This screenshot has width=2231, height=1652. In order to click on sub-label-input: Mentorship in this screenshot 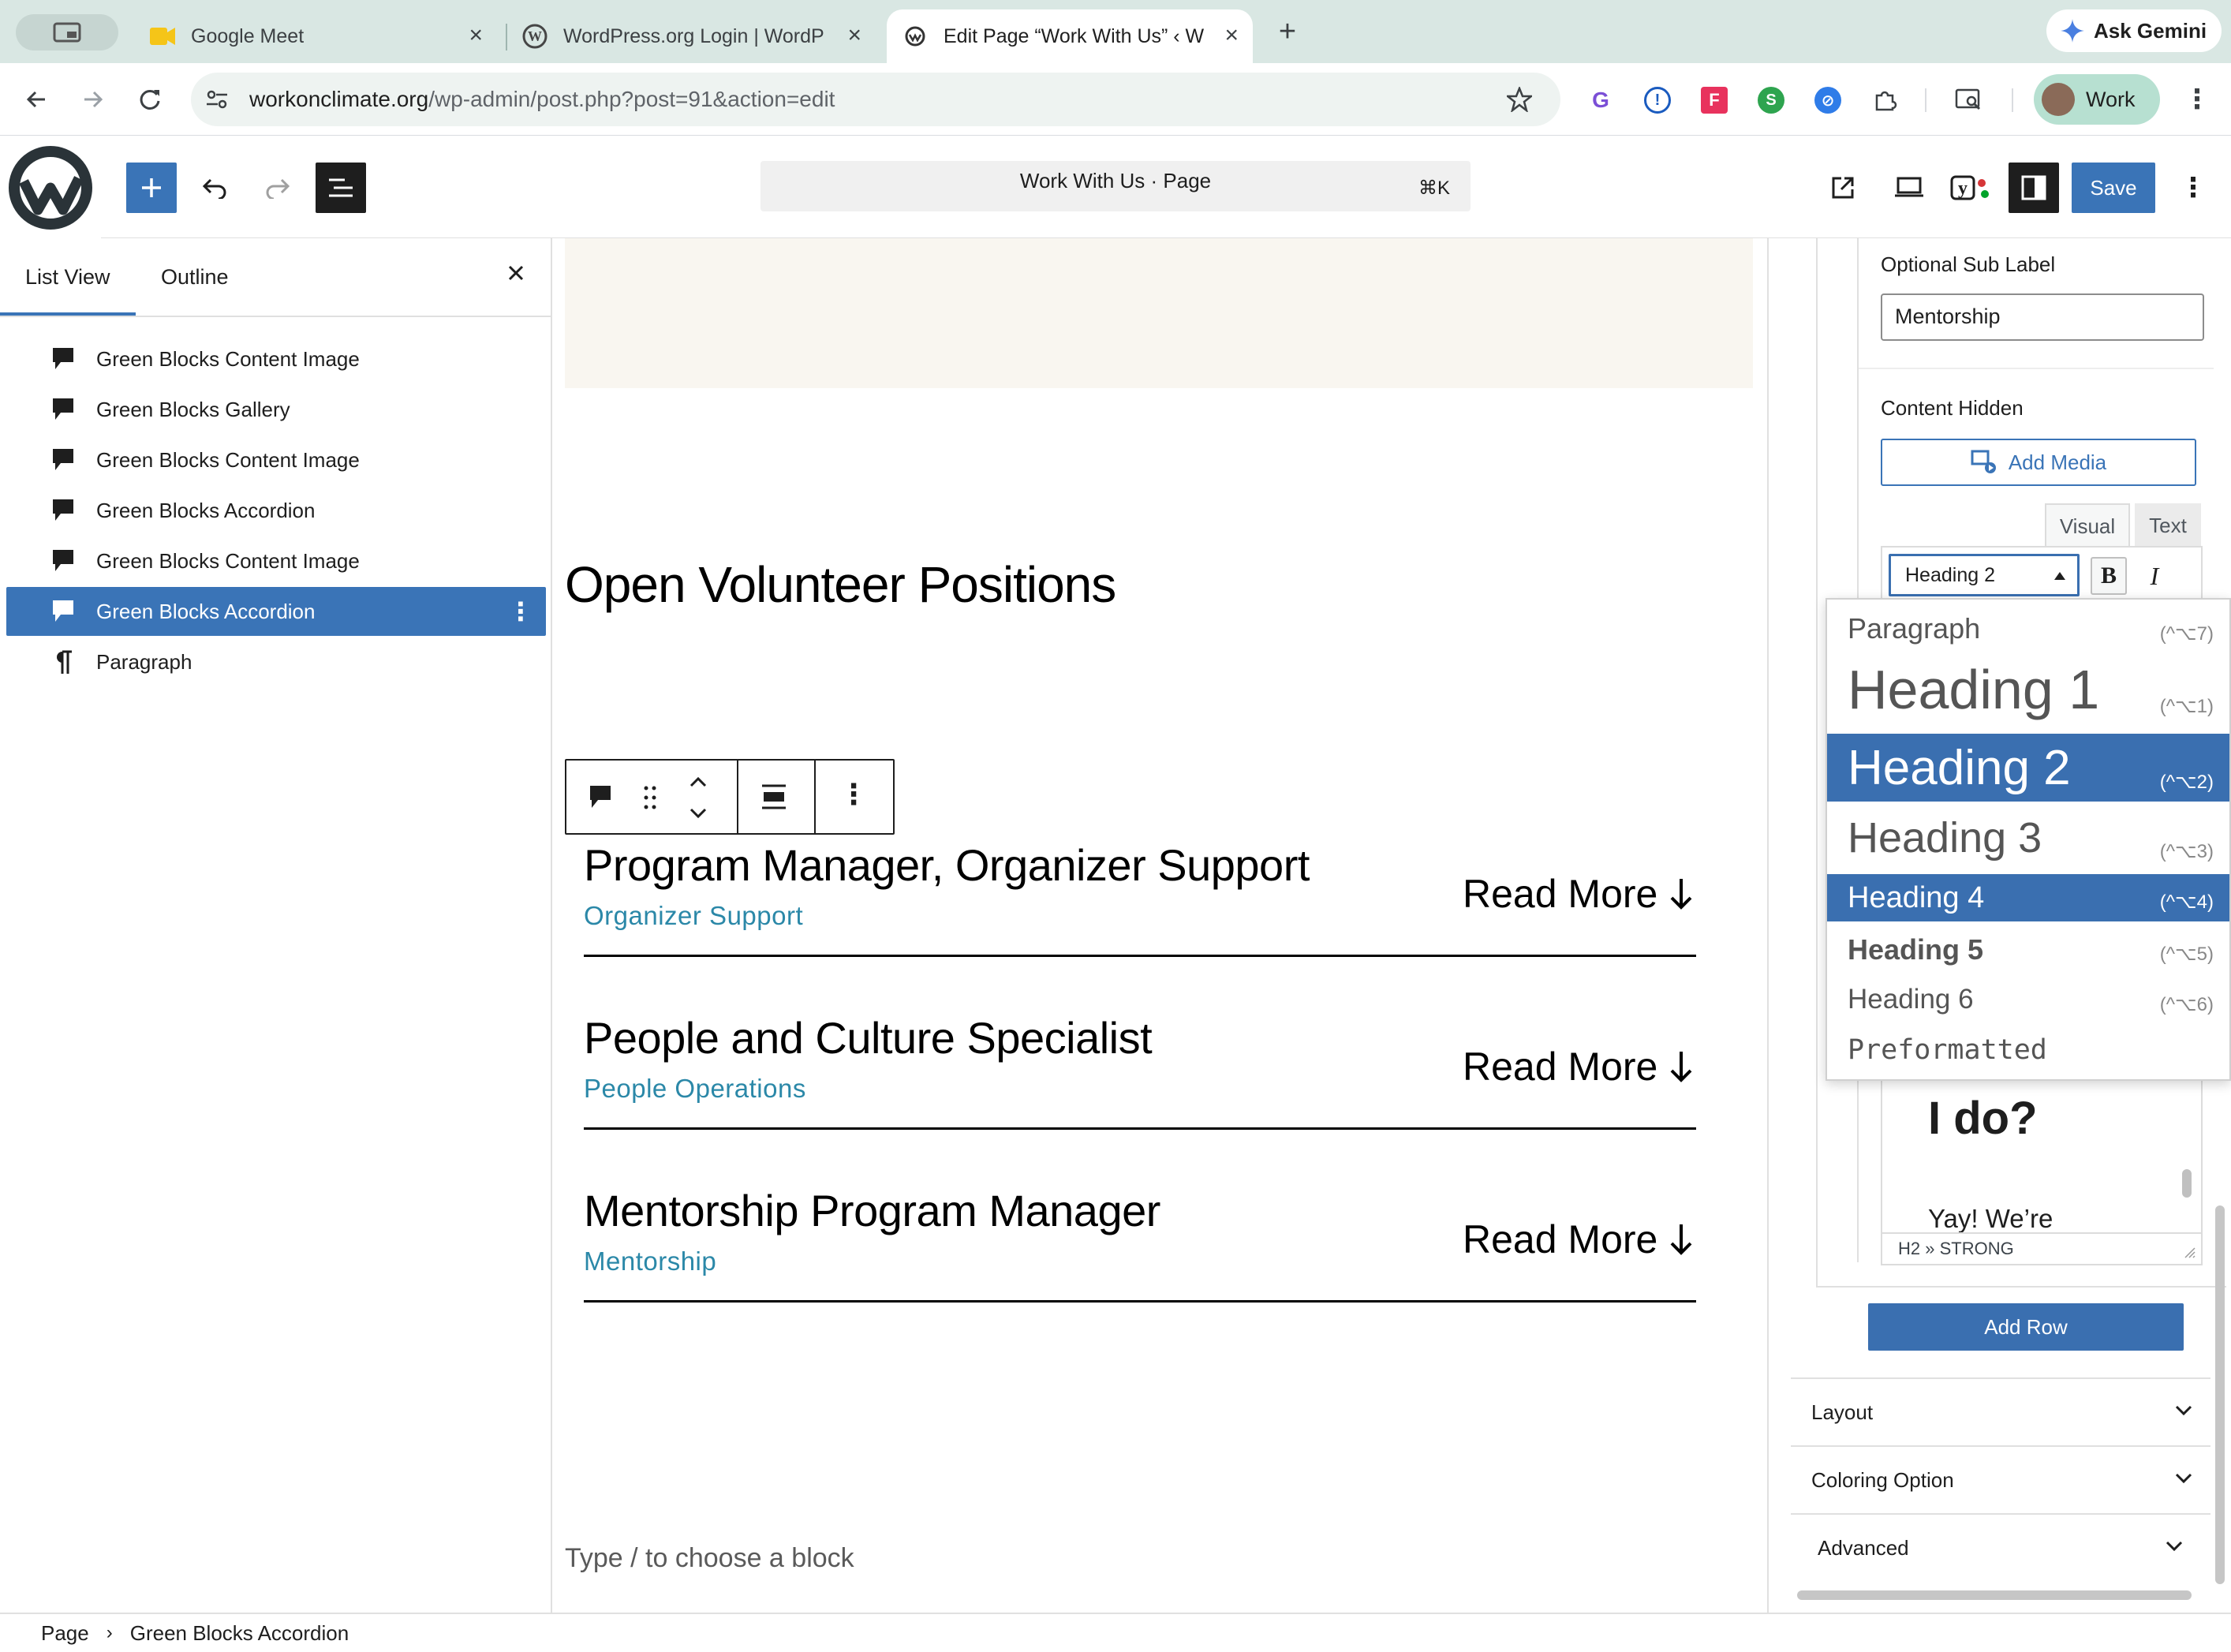, I will do `click(2042, 317)`.